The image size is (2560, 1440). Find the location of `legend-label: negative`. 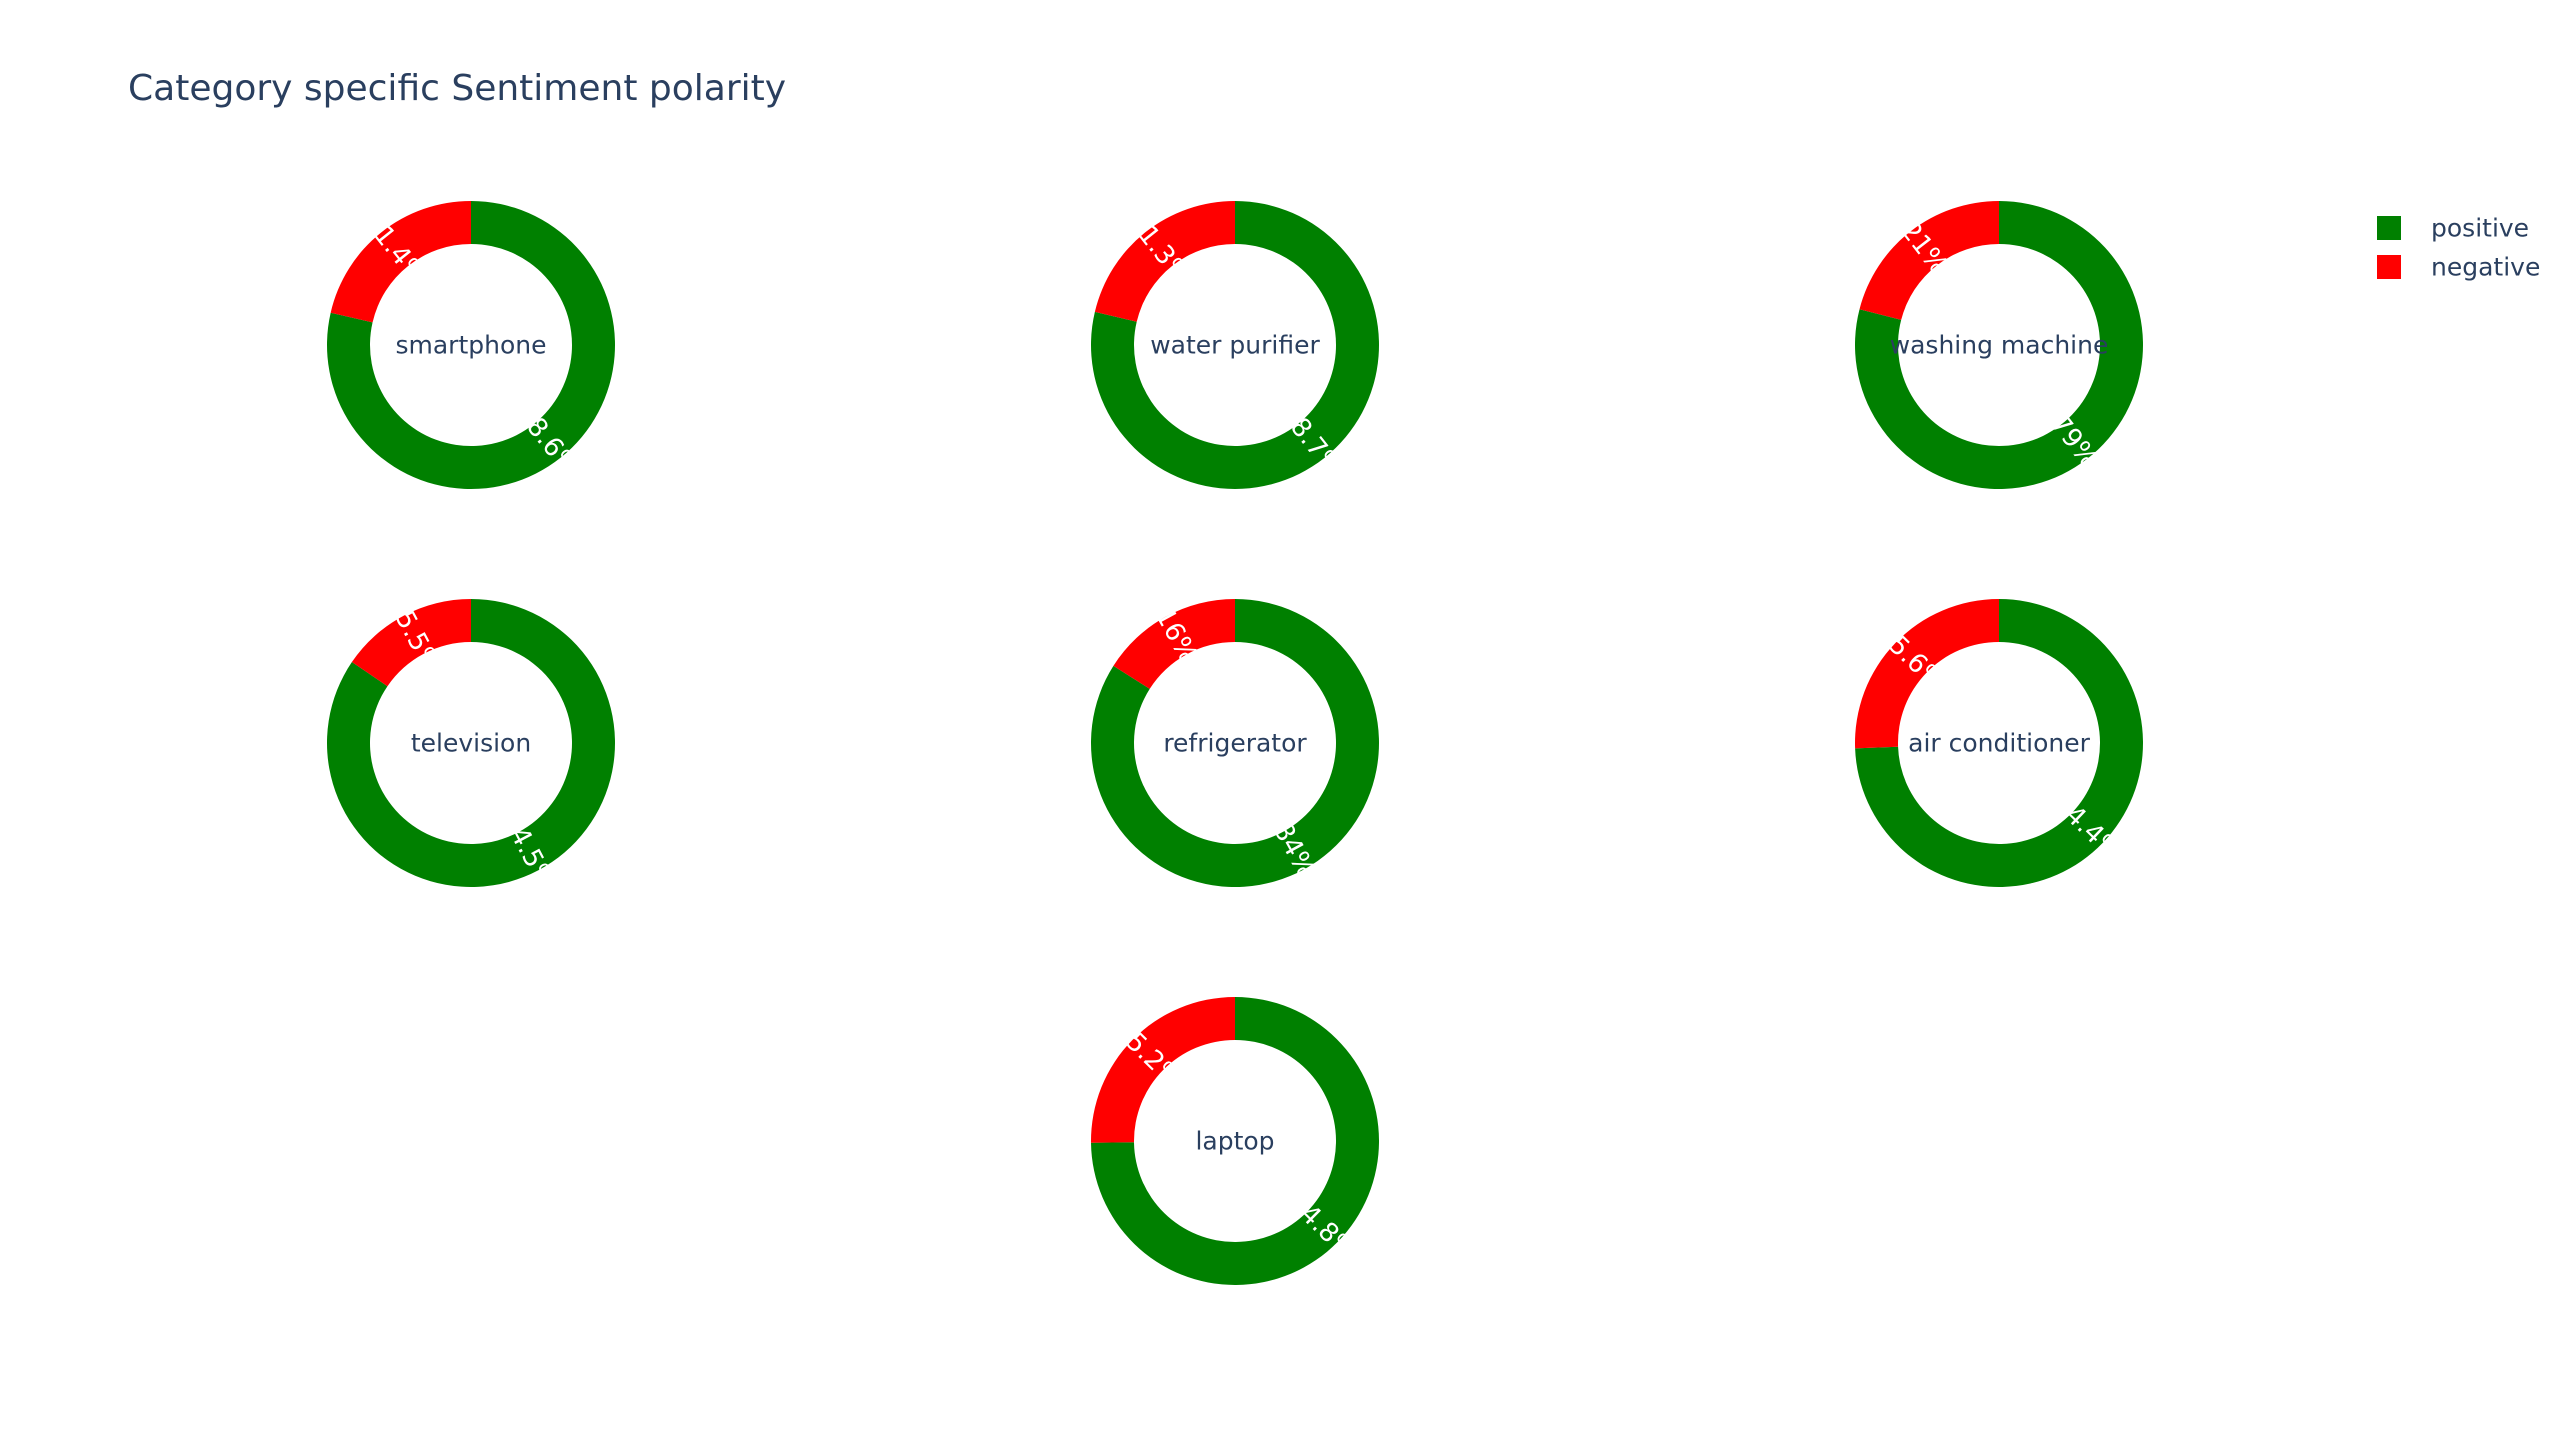

legend-label: negative is located at coordinates (2485, 267).